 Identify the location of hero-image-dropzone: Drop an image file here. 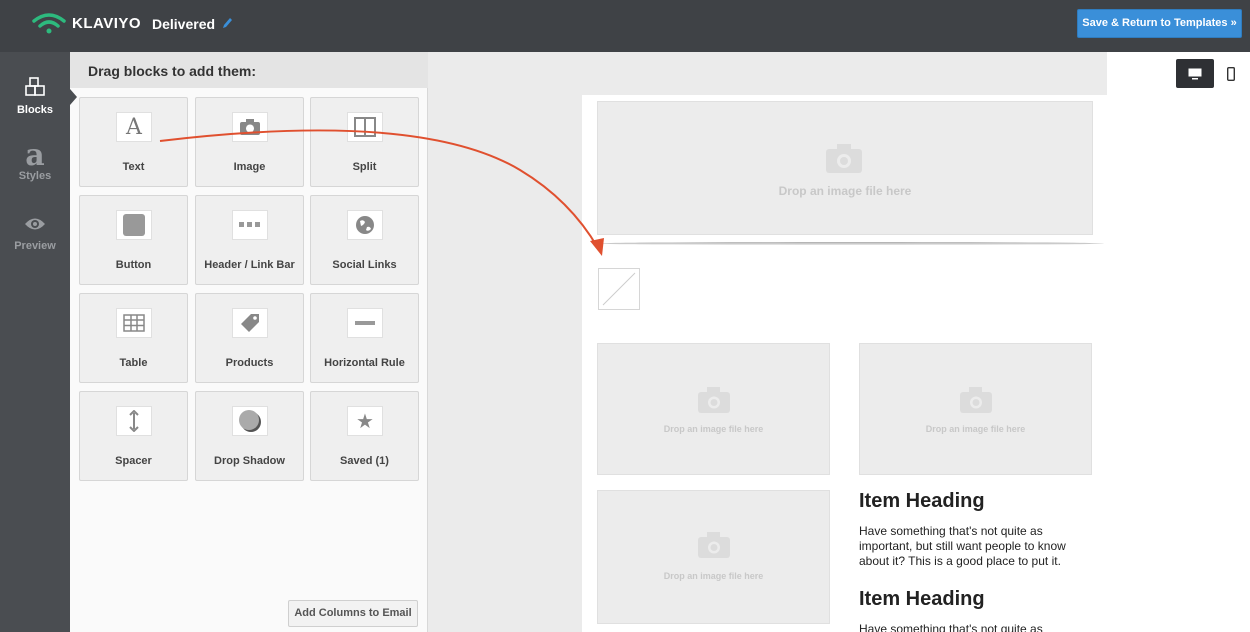
(845, 168).